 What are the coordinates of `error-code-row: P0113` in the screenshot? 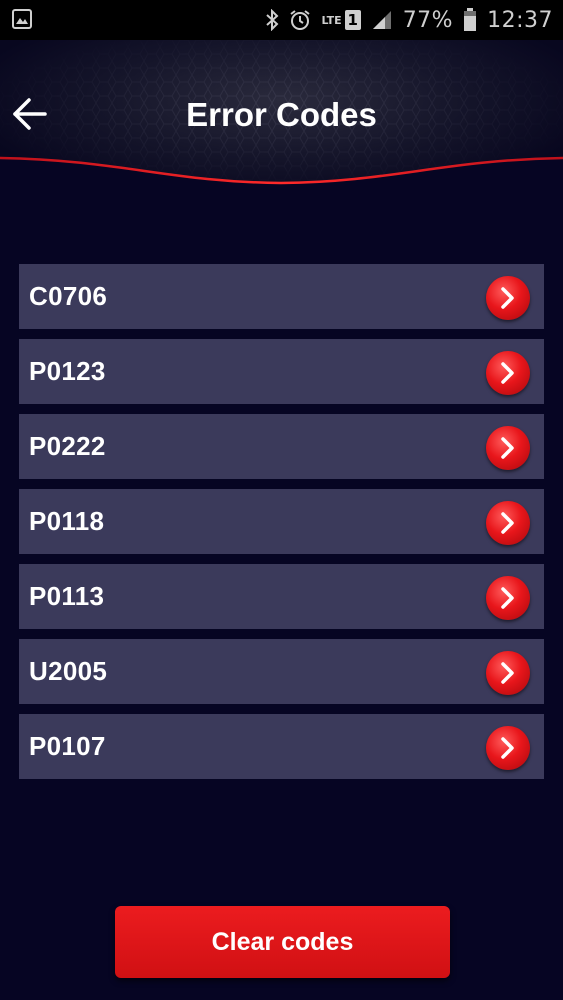 It's located at (281, 596).